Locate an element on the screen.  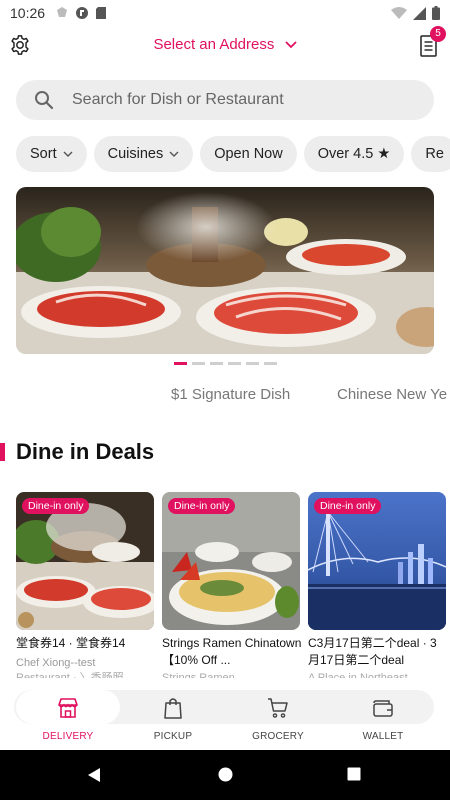
cart-icon is located at coordinates (278, 708).